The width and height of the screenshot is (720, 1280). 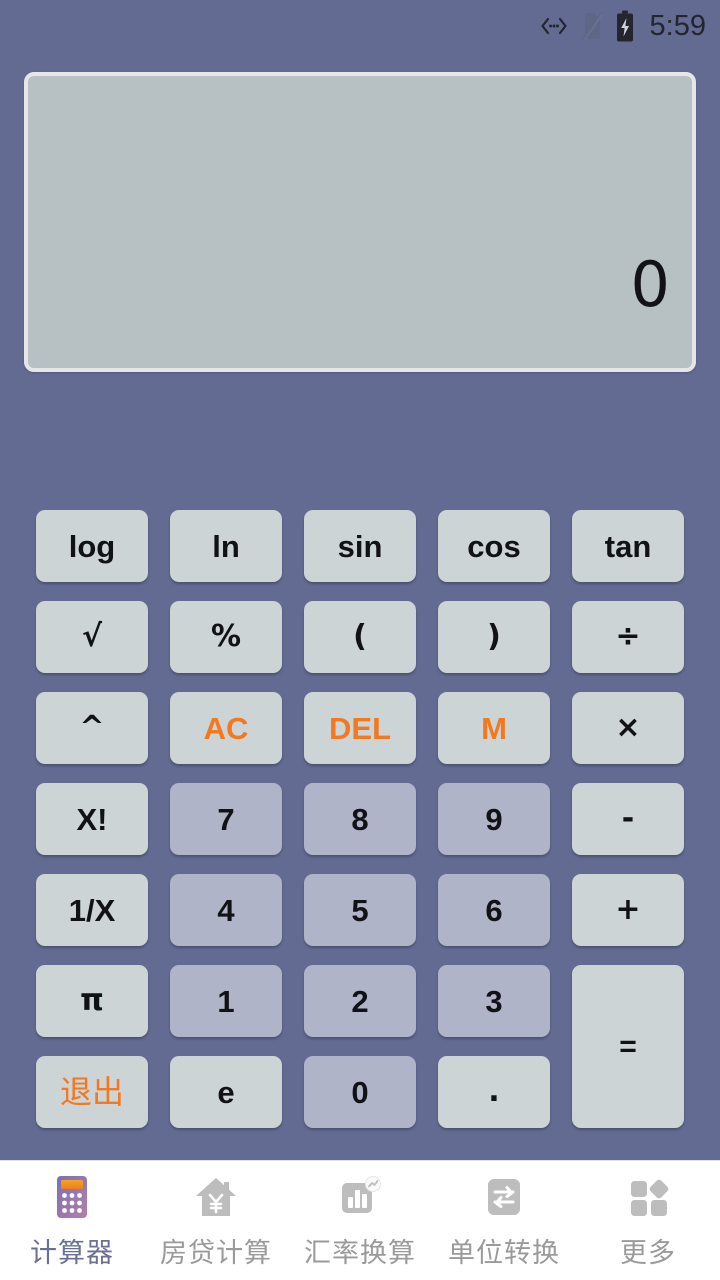 I want to click on key-4: 4, so click(x=226, y=910).